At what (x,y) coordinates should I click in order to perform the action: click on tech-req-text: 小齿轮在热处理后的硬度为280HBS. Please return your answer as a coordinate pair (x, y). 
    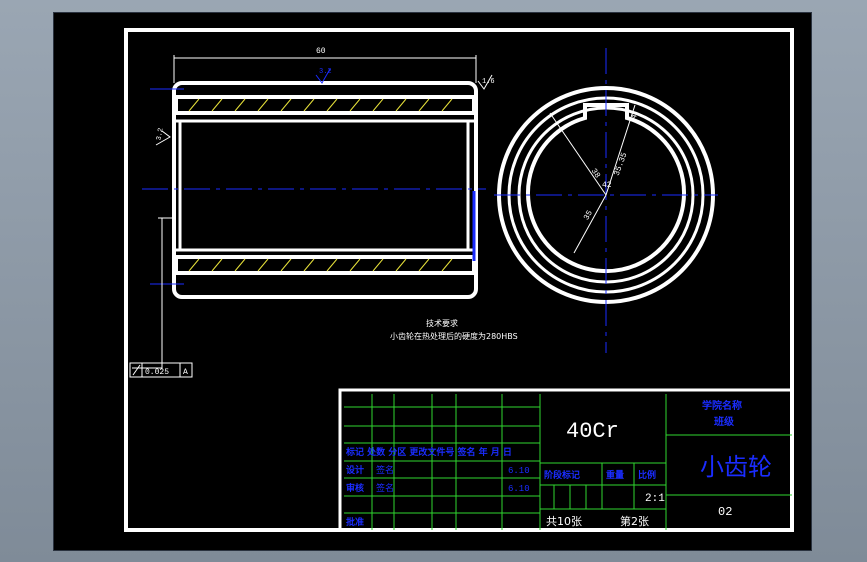
    Looking at the image, I should click on (454, 336).